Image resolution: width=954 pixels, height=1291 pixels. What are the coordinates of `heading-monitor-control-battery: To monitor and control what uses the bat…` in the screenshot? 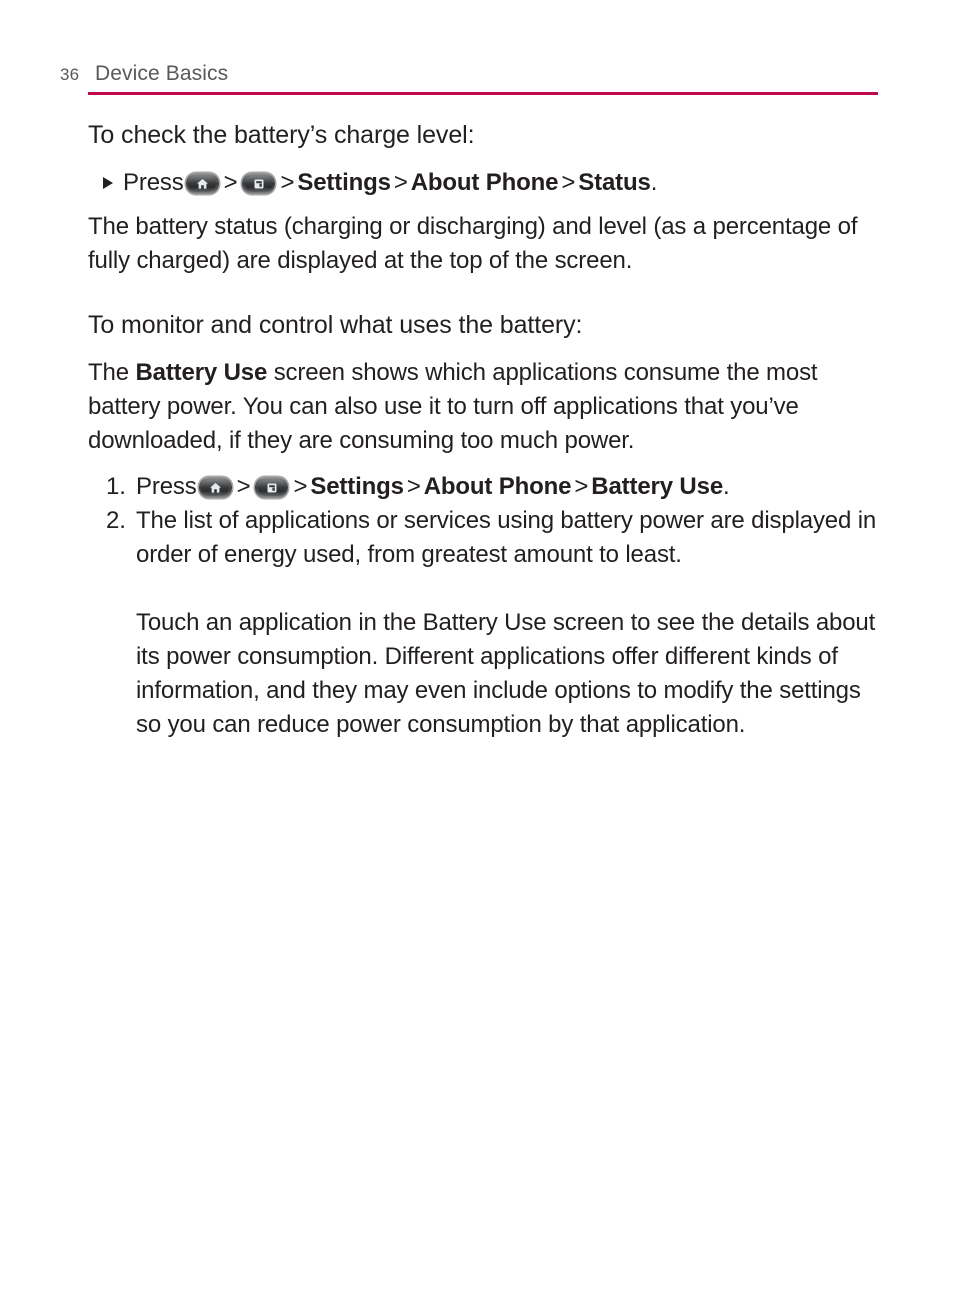 It's located at (335, 325).